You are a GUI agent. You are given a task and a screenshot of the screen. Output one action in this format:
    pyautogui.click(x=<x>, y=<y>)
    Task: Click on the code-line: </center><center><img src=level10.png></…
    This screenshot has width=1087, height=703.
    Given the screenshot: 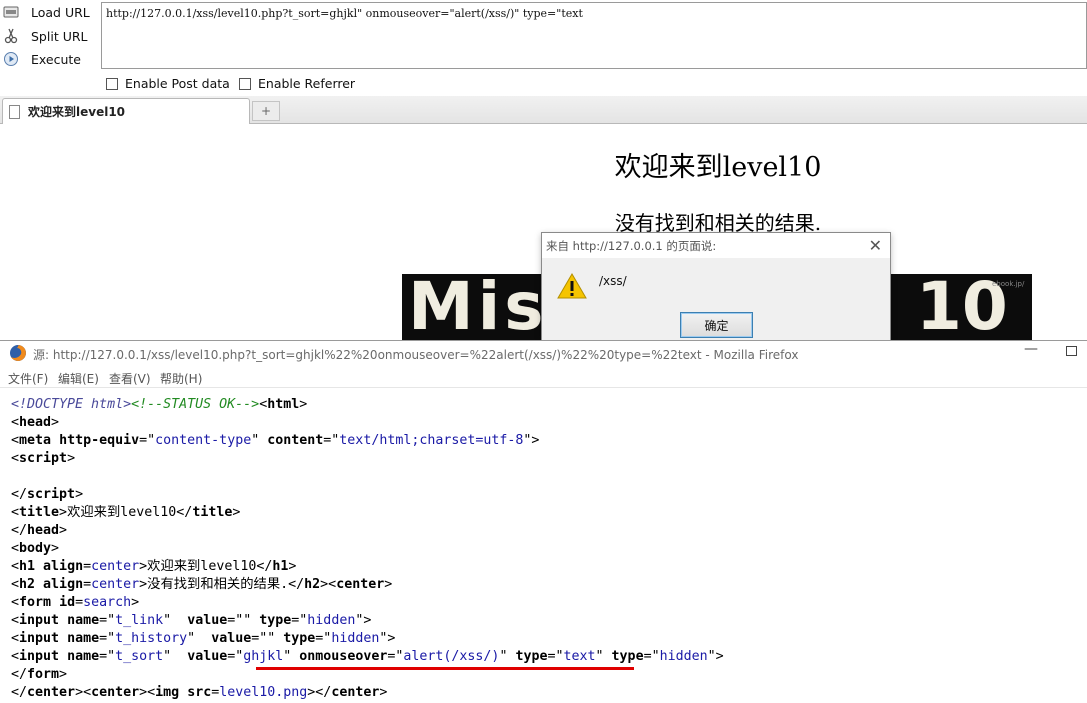 What is the action you would take?
    pyautogui.click(x=199, y=692)
    